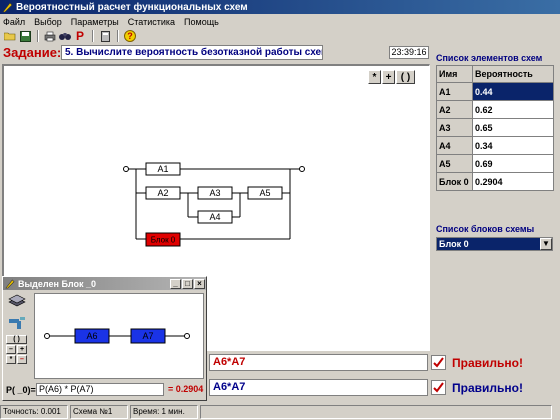 The height and width of the screenshot is (420, 560). I want to click on binoculars-icon, so click(65, 36).